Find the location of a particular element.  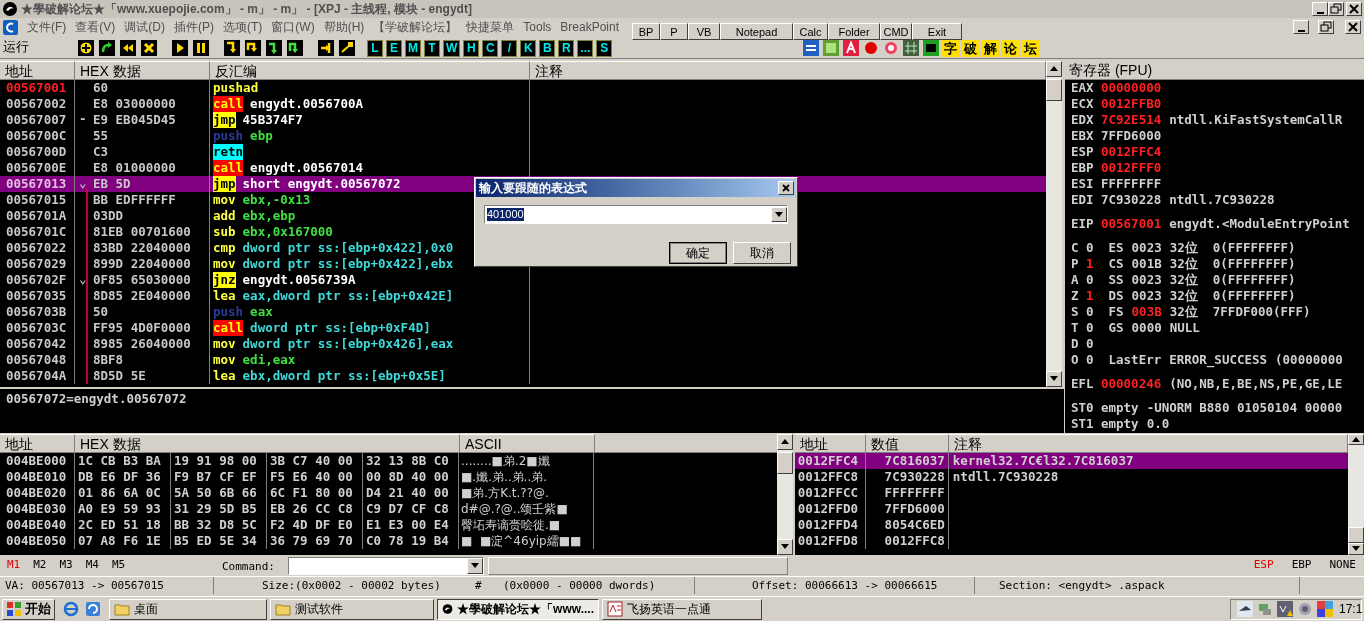

quick-button: Exit is located at coordinates (937, 31).